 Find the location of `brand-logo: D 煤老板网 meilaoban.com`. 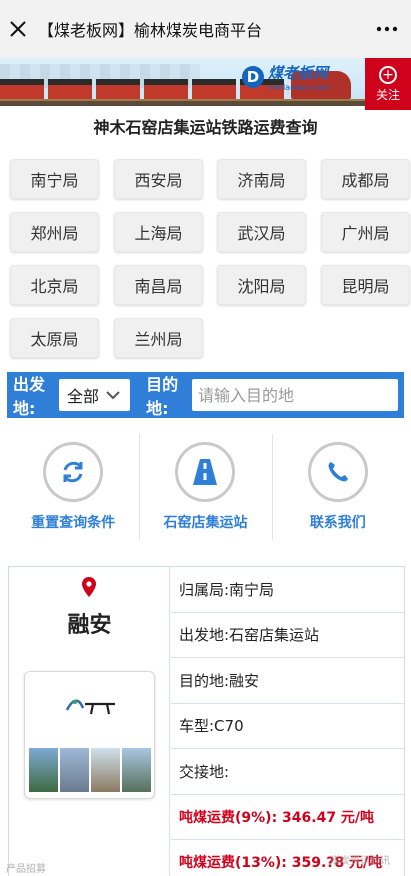

brand-logo: D 煤老板网 meilaoban.com is located at coordinates (286, 77).